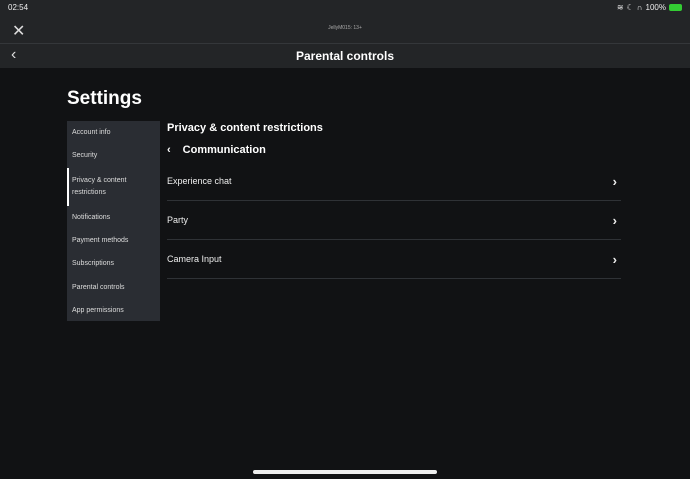  I want to click on status-time: 02:54, so click(18, 7).